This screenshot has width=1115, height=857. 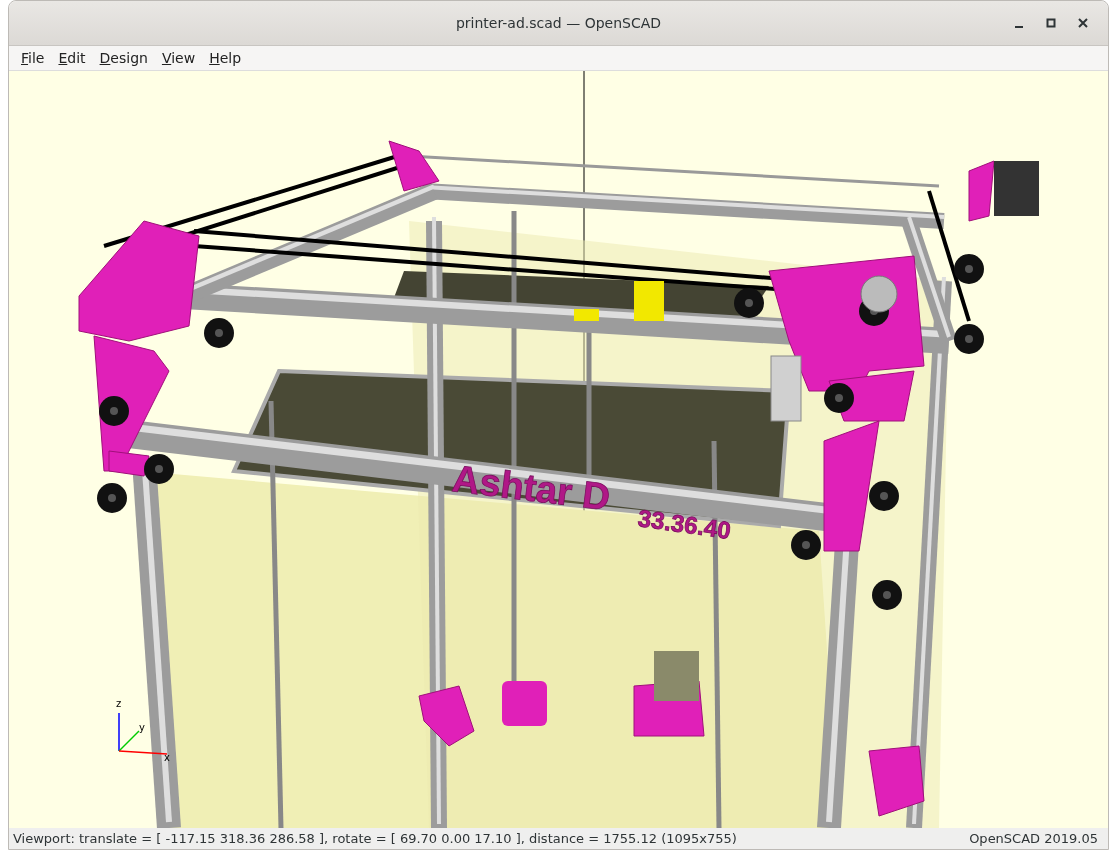 I want to click on axis-label: y, so click(x=142, y=727).